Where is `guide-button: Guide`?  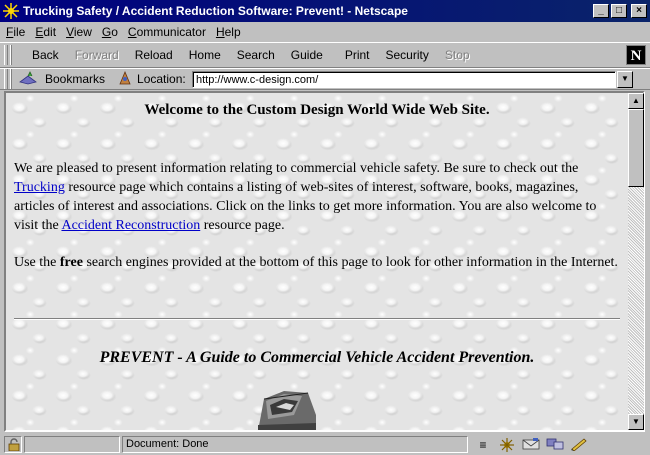 guide-button: Guide is located at coordinates (307, 55).